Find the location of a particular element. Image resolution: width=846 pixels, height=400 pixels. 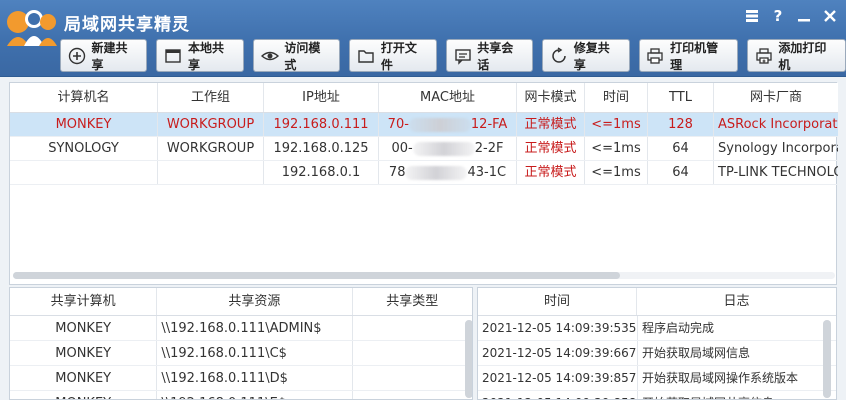

printer-add-icon is located at coordinates (764, 56).